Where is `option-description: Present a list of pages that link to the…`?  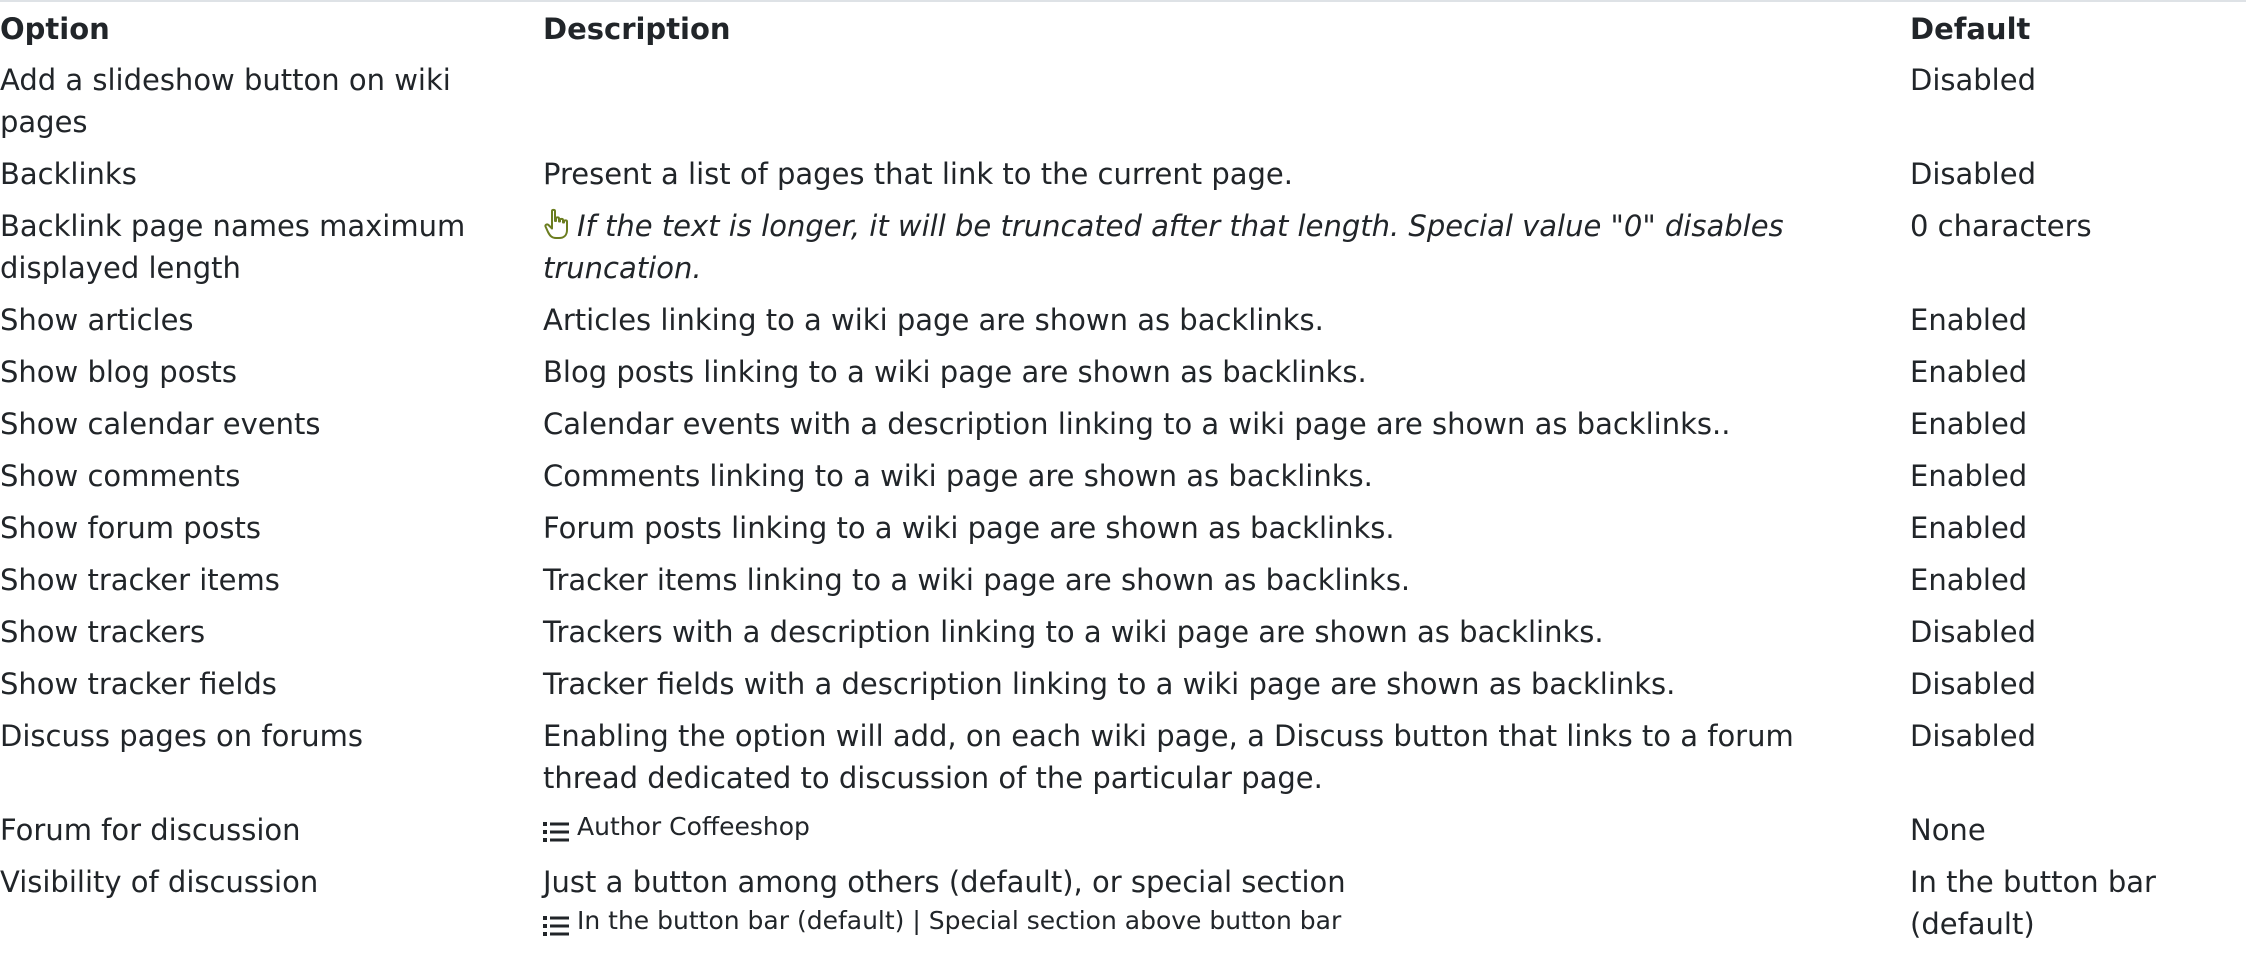 option-description: Present a list of pages that link to the… is located at coordinates (918, 174).